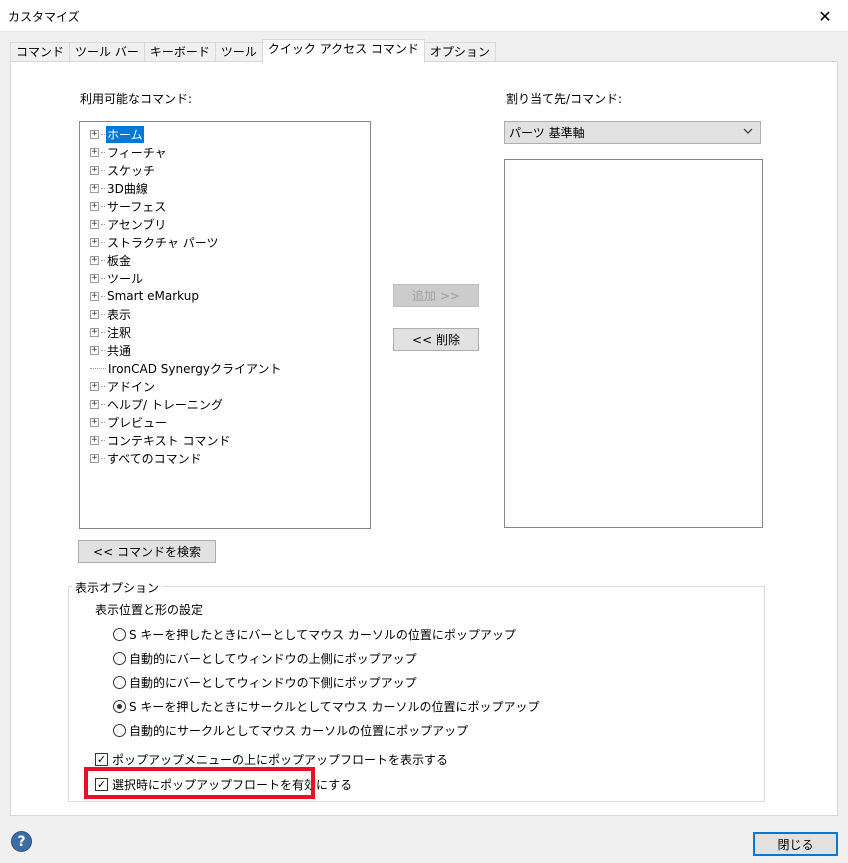 The image size is (848, 863). What do you see at coordinates (632, 132) in the screenshot?
I see `assign-target-dropdown: パーツ 基準軸` at bounding box center [632, 132].